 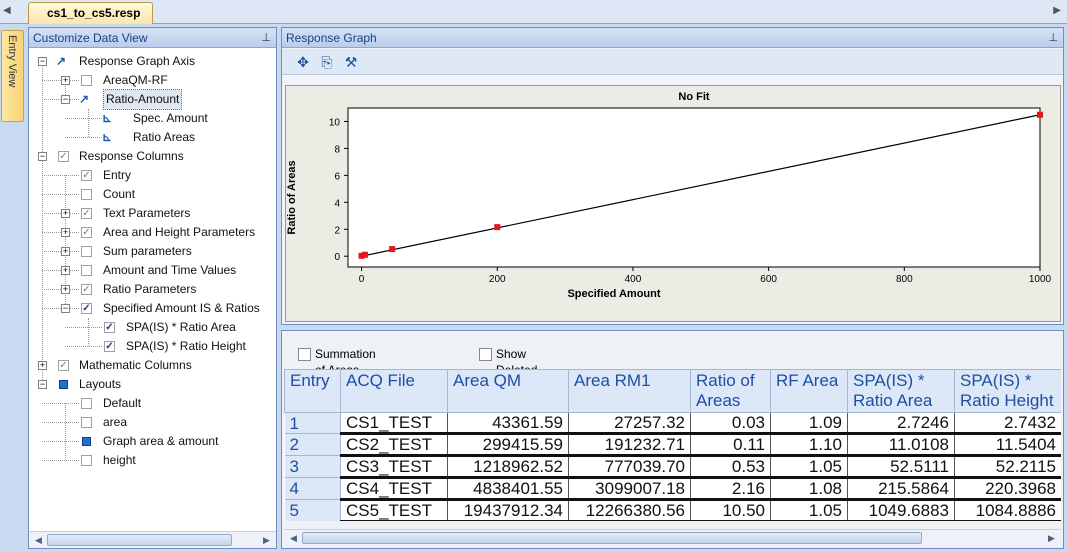 I want to click on show-deleted-checkbox, so click(x=485, y=354).